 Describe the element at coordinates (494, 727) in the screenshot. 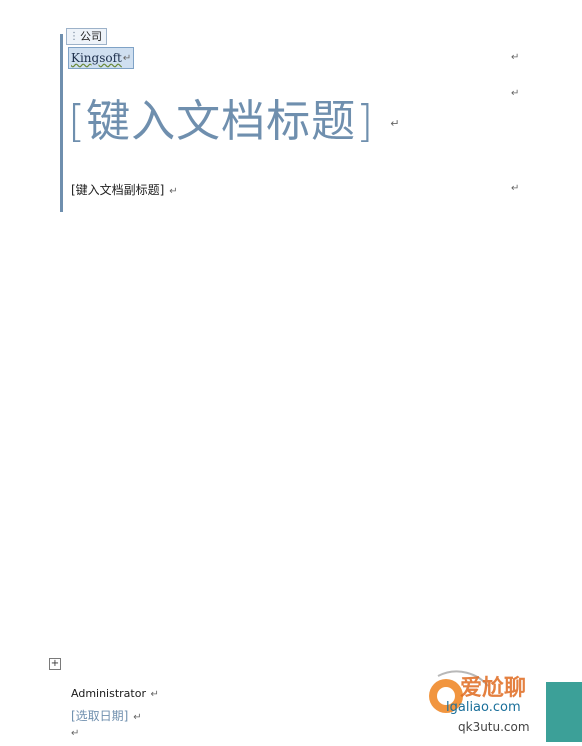

I see `watermark-url-secondary: qk3utu.com` at that location.